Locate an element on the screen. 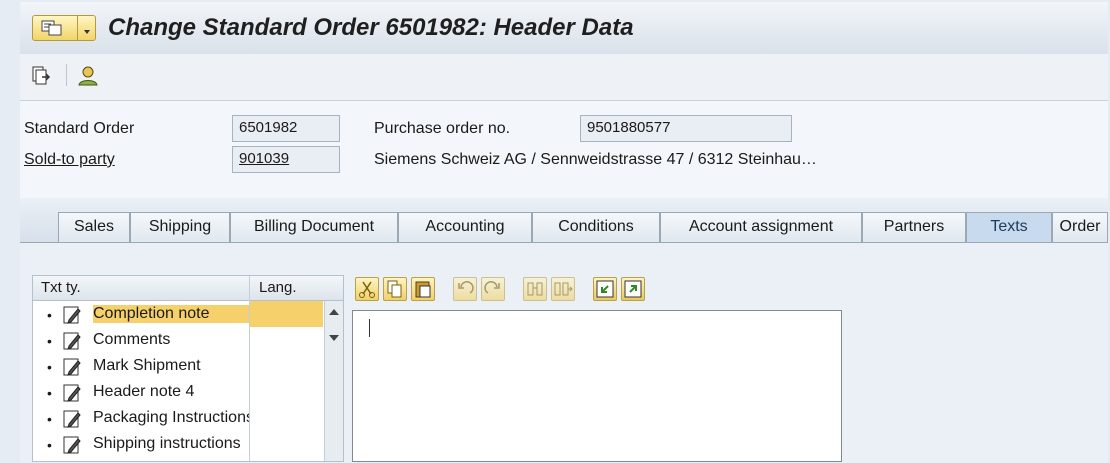  text-editor is located at coordinates (597, 386).